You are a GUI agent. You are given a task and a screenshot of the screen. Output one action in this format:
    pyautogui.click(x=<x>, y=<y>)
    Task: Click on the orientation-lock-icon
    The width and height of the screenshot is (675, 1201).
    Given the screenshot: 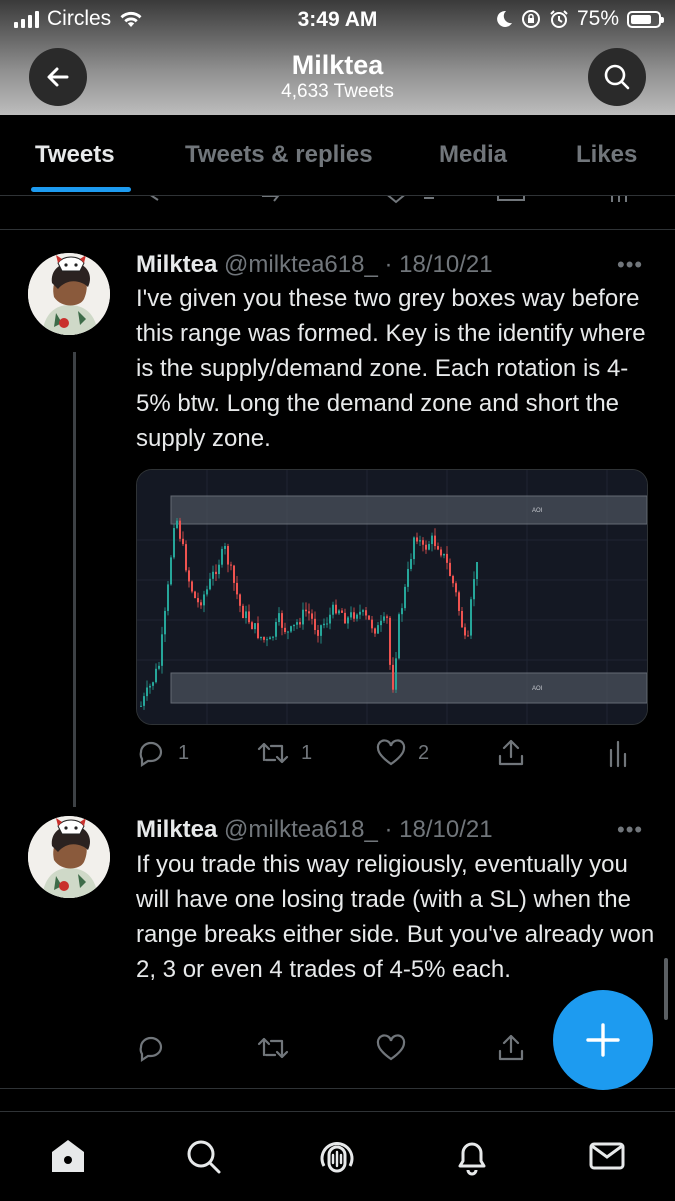 What is the action you would take?
    pyautogui.click(x=530, y=19)
    